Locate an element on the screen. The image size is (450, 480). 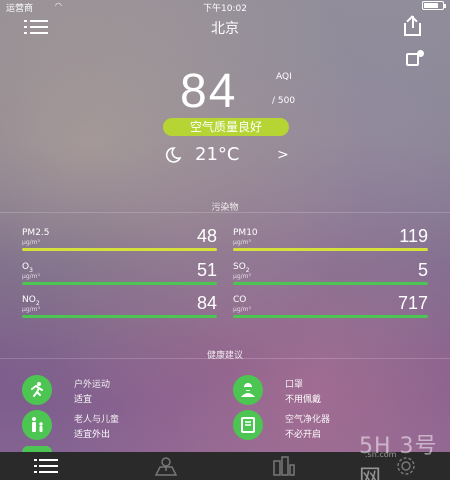
pollutant-co: CO μg/m³ 717 is located at coordinates (330, 308).